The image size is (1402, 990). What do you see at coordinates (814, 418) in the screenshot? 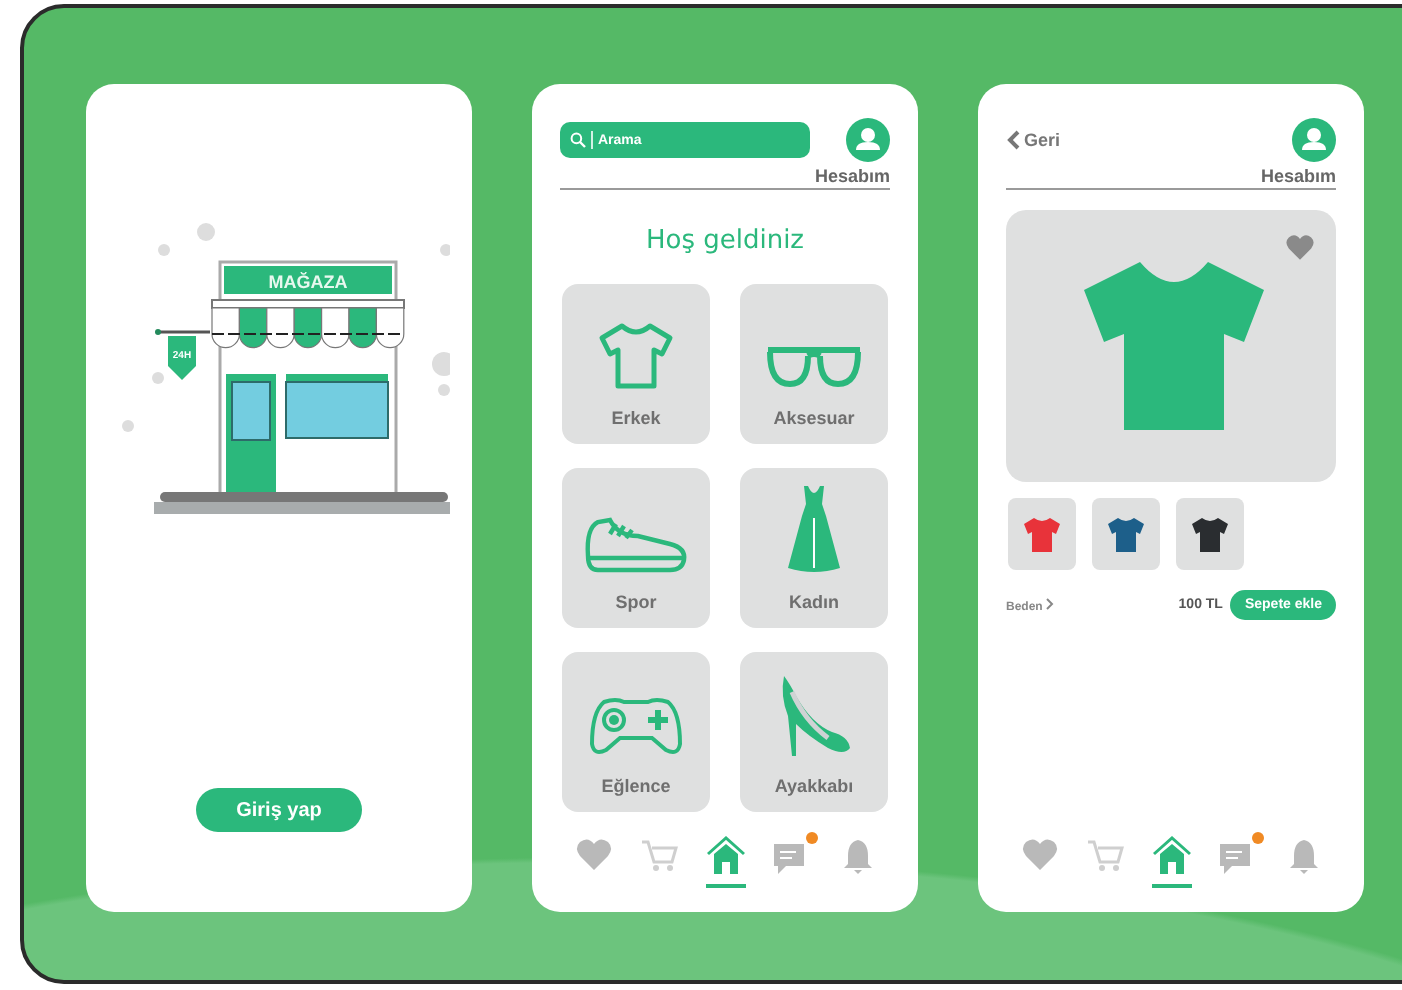
I see `category-label: Aksesuar` at bounding box center [814, 418].